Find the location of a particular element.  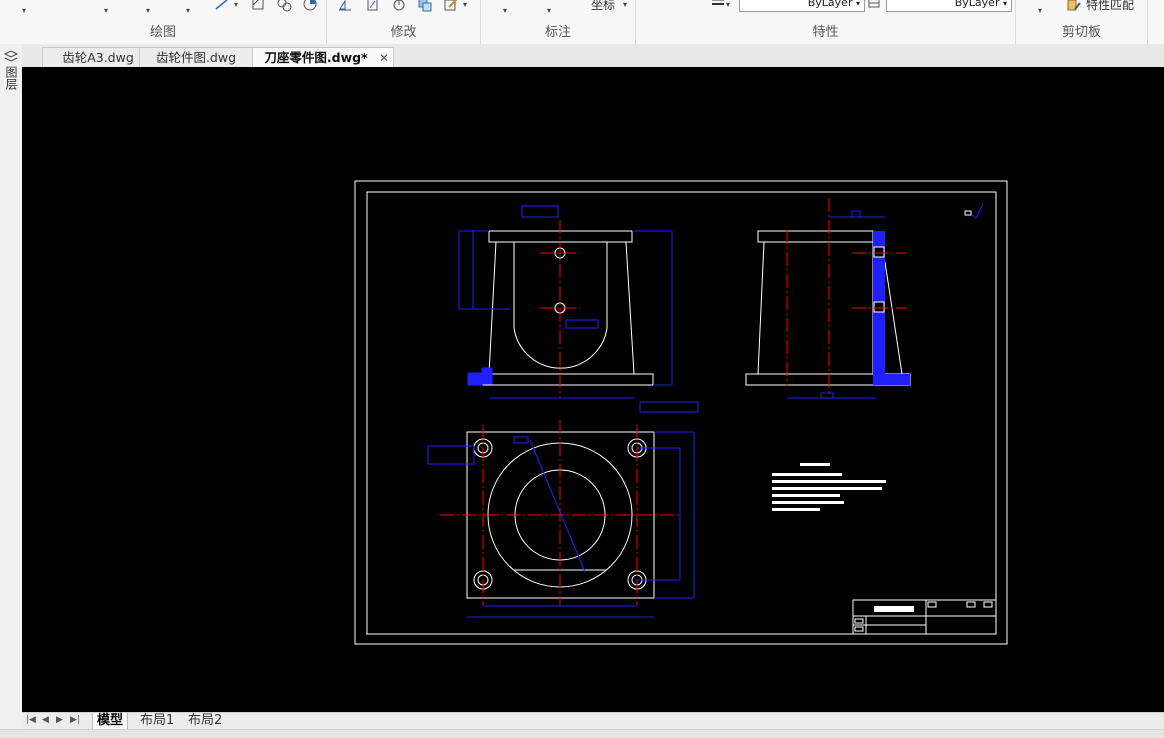

lineweight-icon is located at coordinates (718, 6).